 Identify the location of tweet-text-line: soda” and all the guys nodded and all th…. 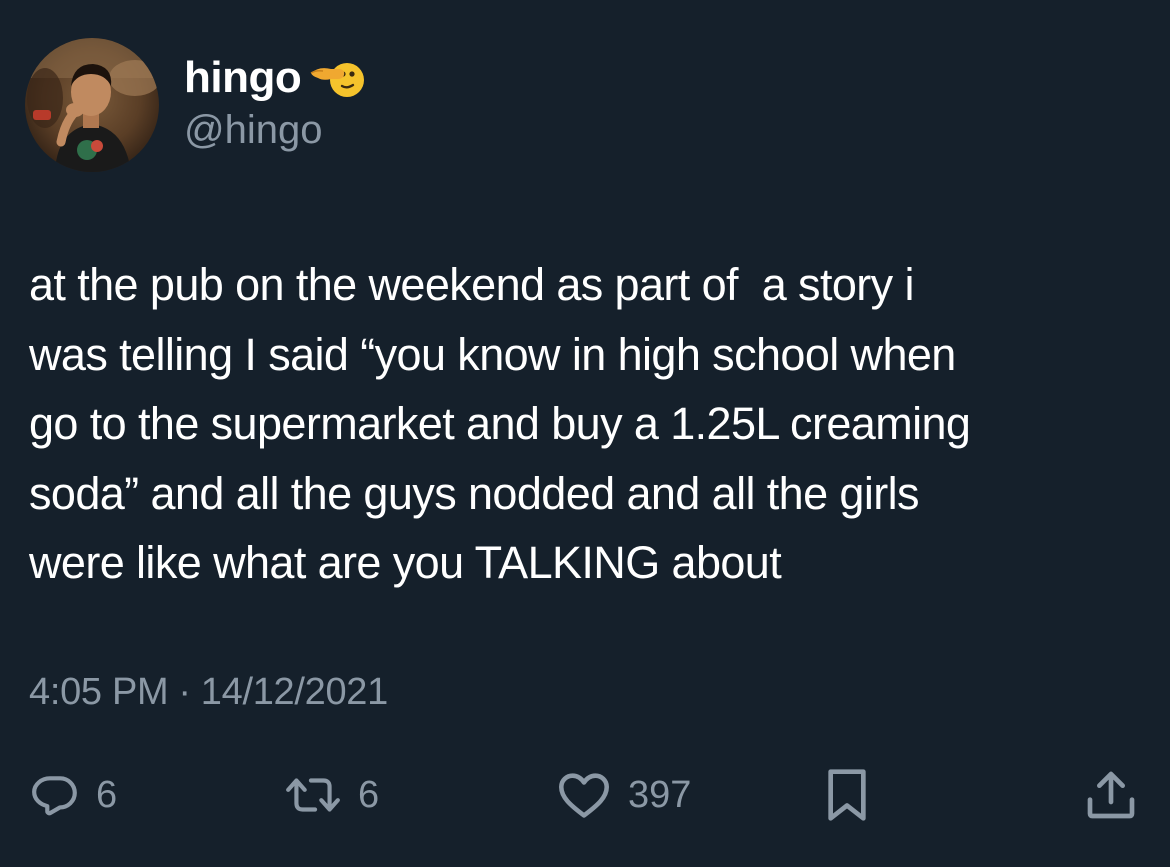
(474, 493).